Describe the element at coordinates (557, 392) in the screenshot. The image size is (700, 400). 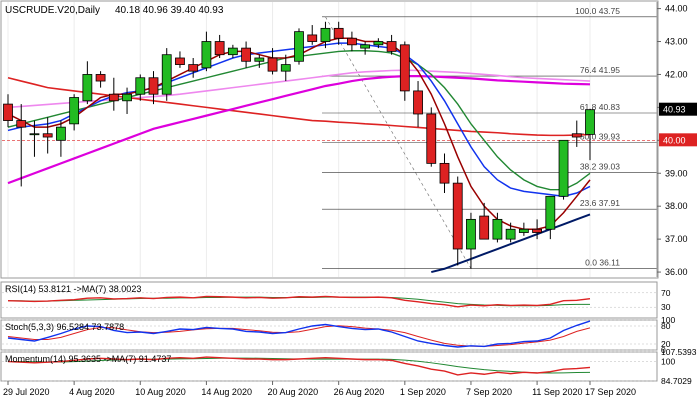
I see `date-label-8: 11 Sep 2020` at that location.